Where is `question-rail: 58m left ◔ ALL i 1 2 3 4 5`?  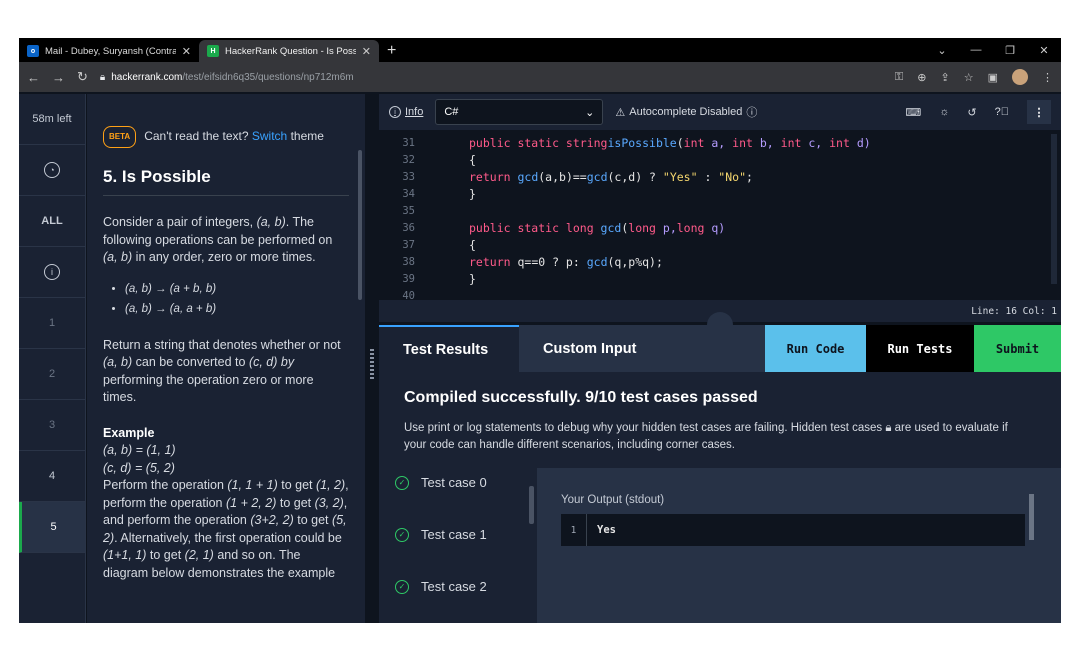 question-rail: 58m left ◔ ALL i 1 2 3 4 5 is located at coordinates (52, 358).